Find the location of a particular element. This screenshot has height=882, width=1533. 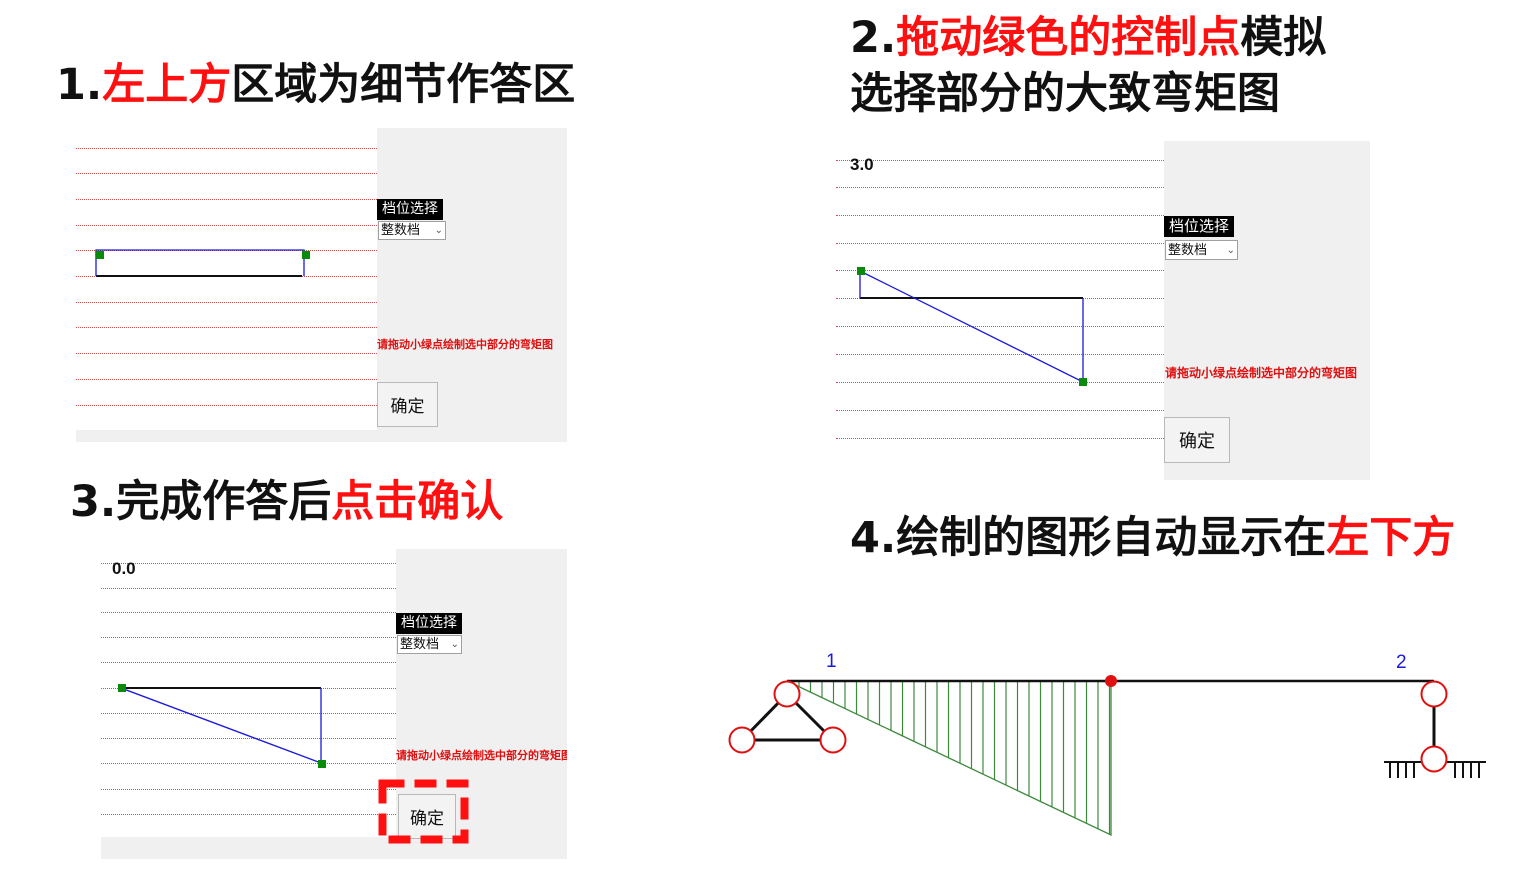

moment-diagram is located at coordinates (949, 758).